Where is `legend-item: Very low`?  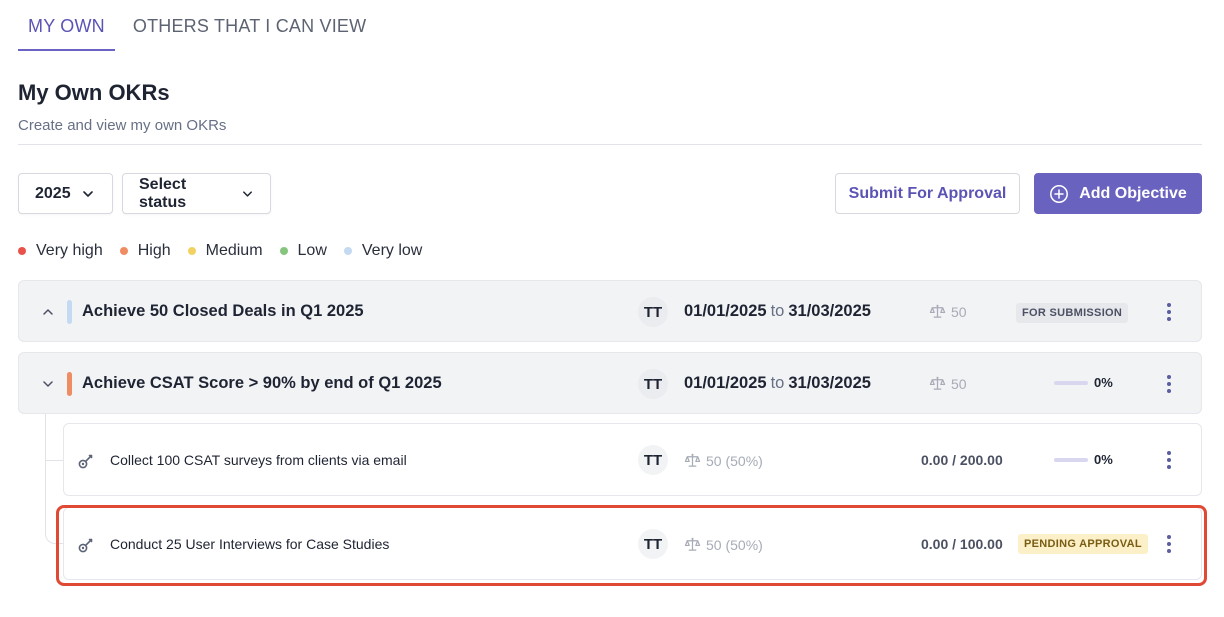 legend-item: Very low is located at coordinates (383, 251).